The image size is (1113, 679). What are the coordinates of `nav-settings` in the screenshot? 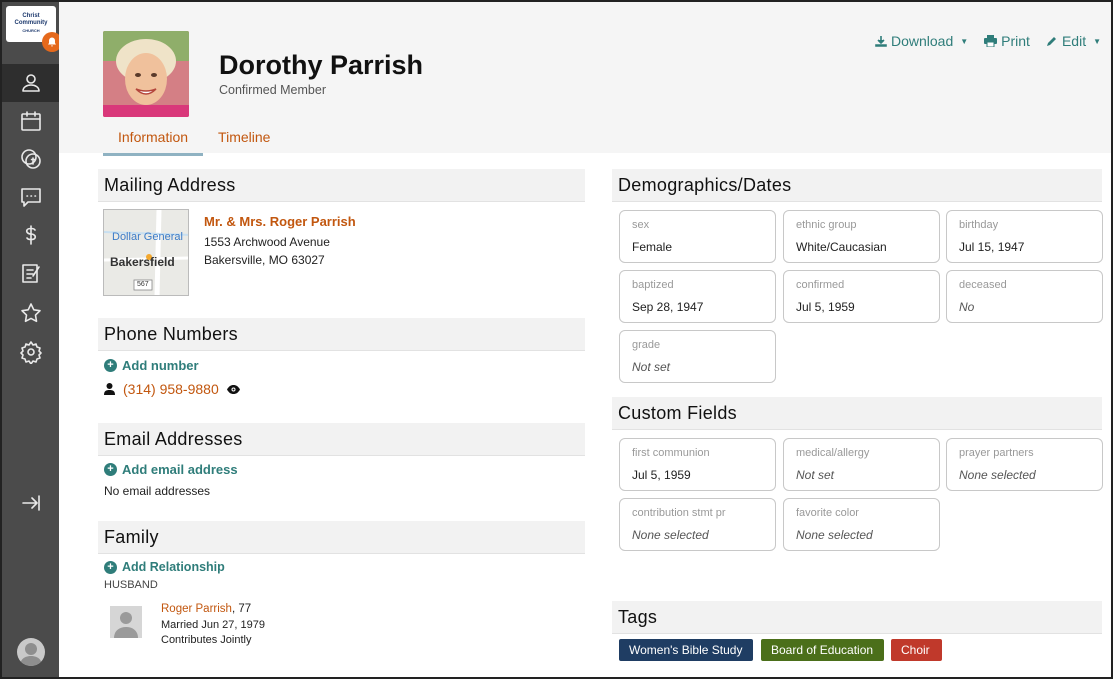 It's located at (30, 352).